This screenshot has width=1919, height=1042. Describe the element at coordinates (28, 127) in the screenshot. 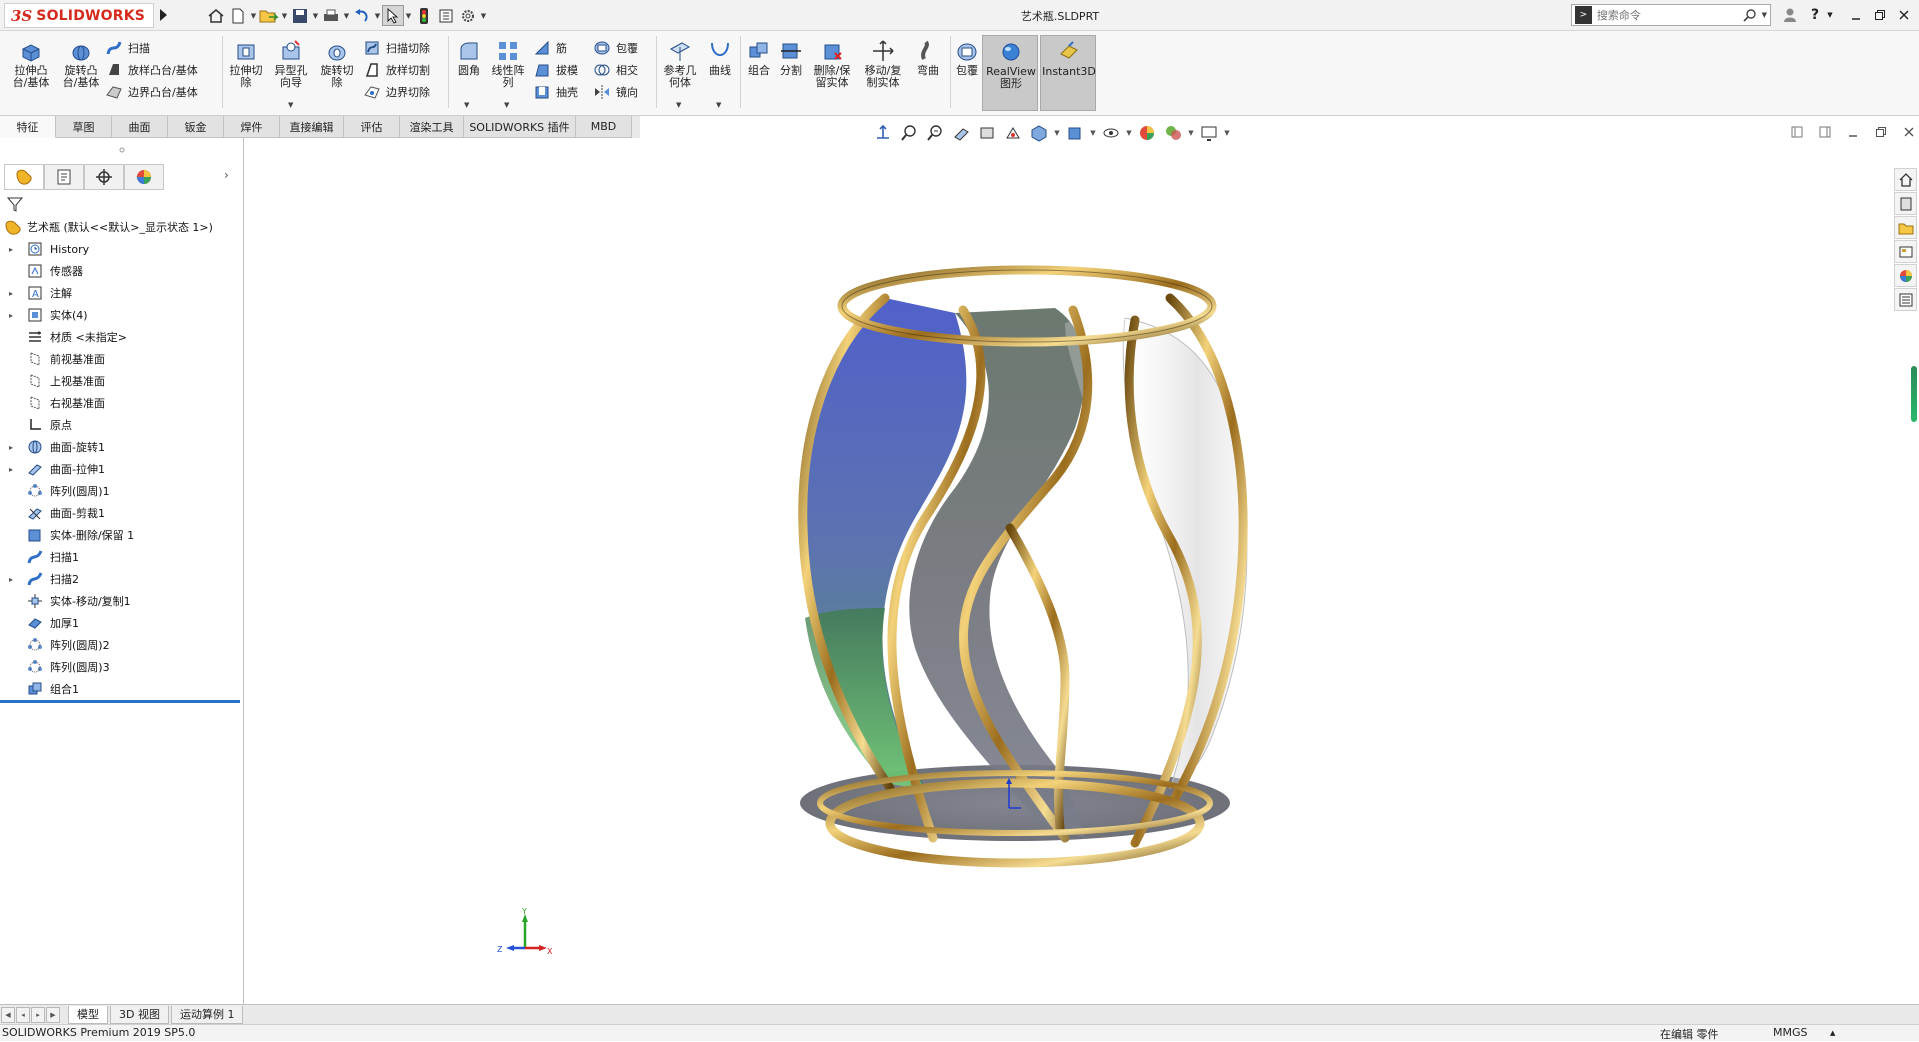

I see `tab-0: 特征` at that location.